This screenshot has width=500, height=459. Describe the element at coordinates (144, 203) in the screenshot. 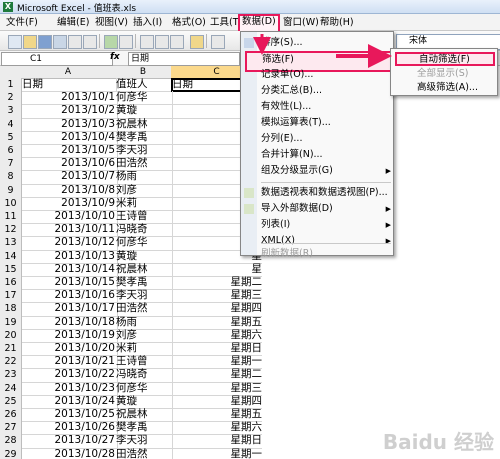

I see `name-cell: 米莉` at that location.